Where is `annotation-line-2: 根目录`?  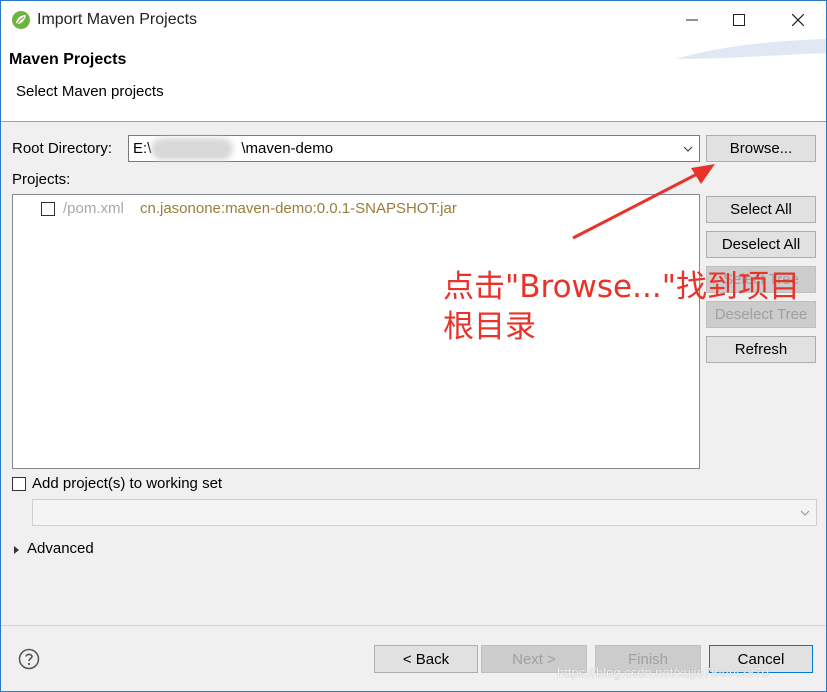 annotation-line-2: 根目录 is located at coordinates (489, 327).